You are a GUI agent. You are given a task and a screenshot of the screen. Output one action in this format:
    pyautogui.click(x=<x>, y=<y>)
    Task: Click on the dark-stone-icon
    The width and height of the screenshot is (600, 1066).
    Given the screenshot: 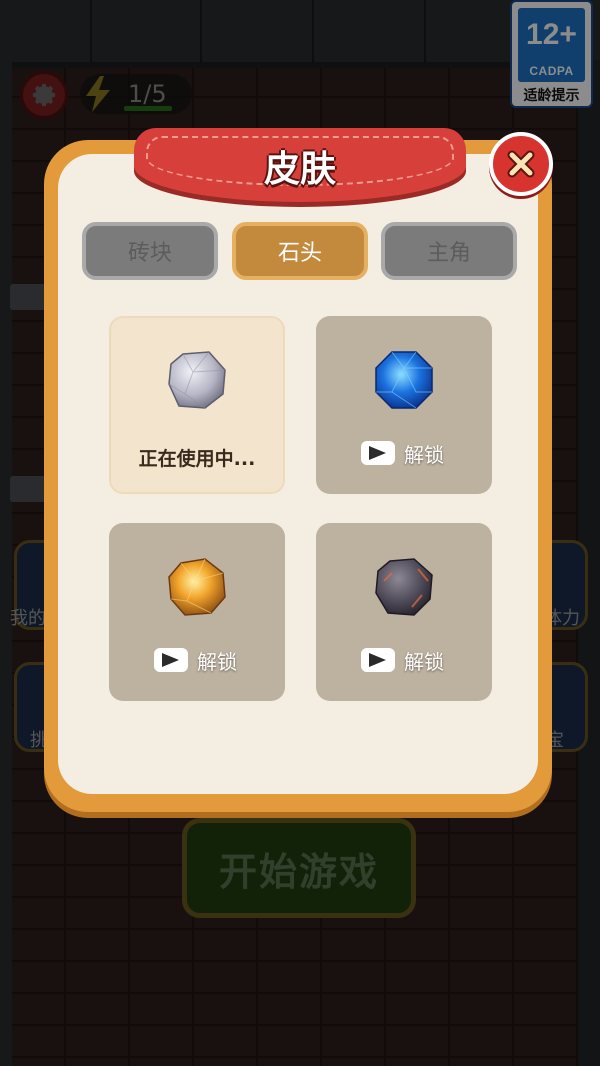 What is the action you would take?
    pyautogui.click(x=404, y=587)
    